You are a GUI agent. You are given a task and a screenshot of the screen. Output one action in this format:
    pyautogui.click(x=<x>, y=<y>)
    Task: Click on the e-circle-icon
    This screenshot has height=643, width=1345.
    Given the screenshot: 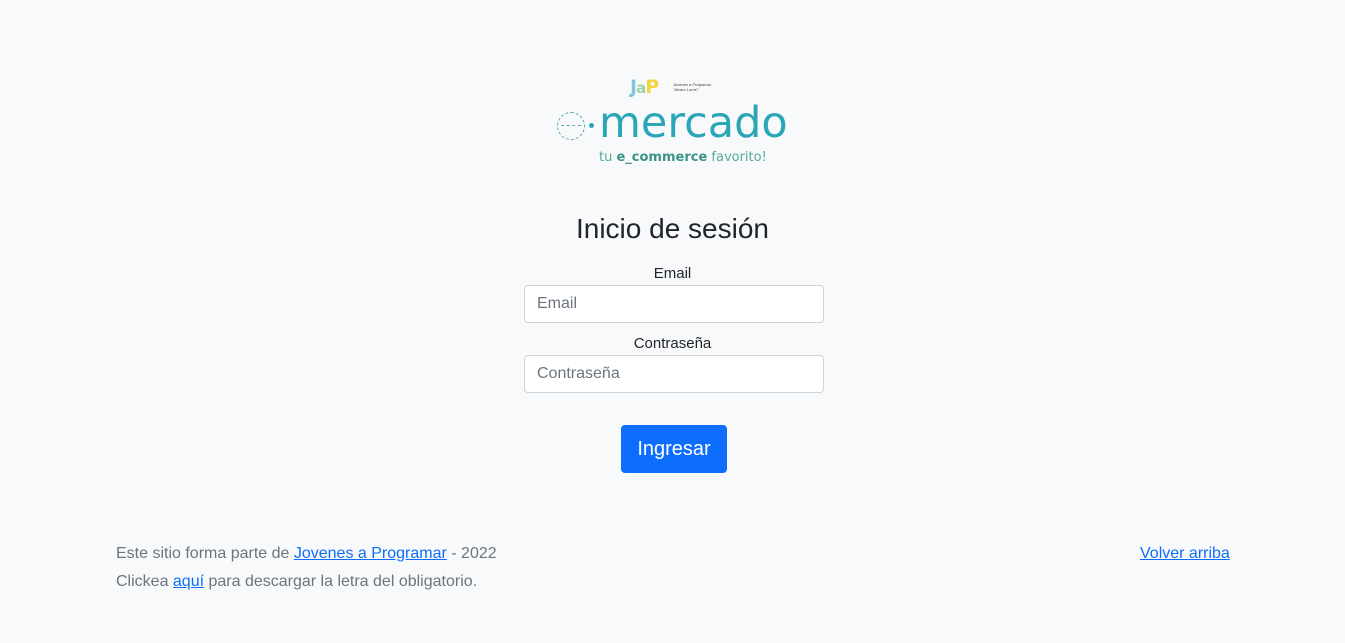 What is the action you would take?
    pyautogui.click(x=571, y=126)
    